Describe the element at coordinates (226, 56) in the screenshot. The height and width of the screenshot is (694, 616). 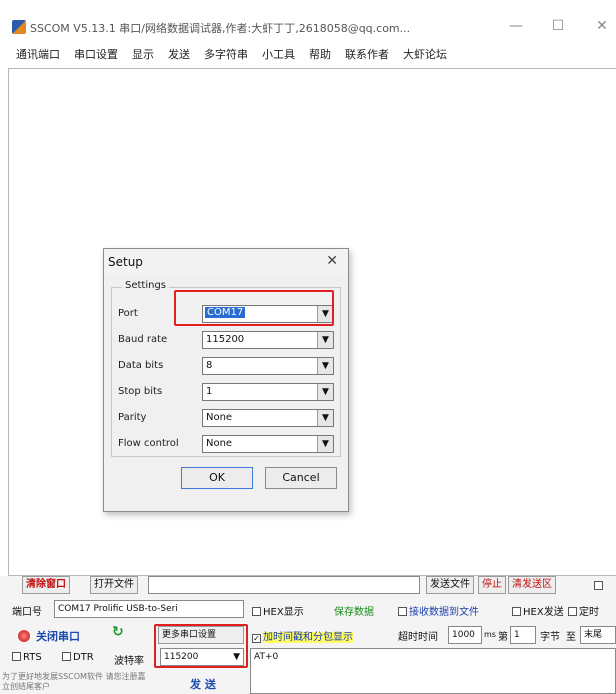
I see `menu-multi-string: 多字符串` at that location.